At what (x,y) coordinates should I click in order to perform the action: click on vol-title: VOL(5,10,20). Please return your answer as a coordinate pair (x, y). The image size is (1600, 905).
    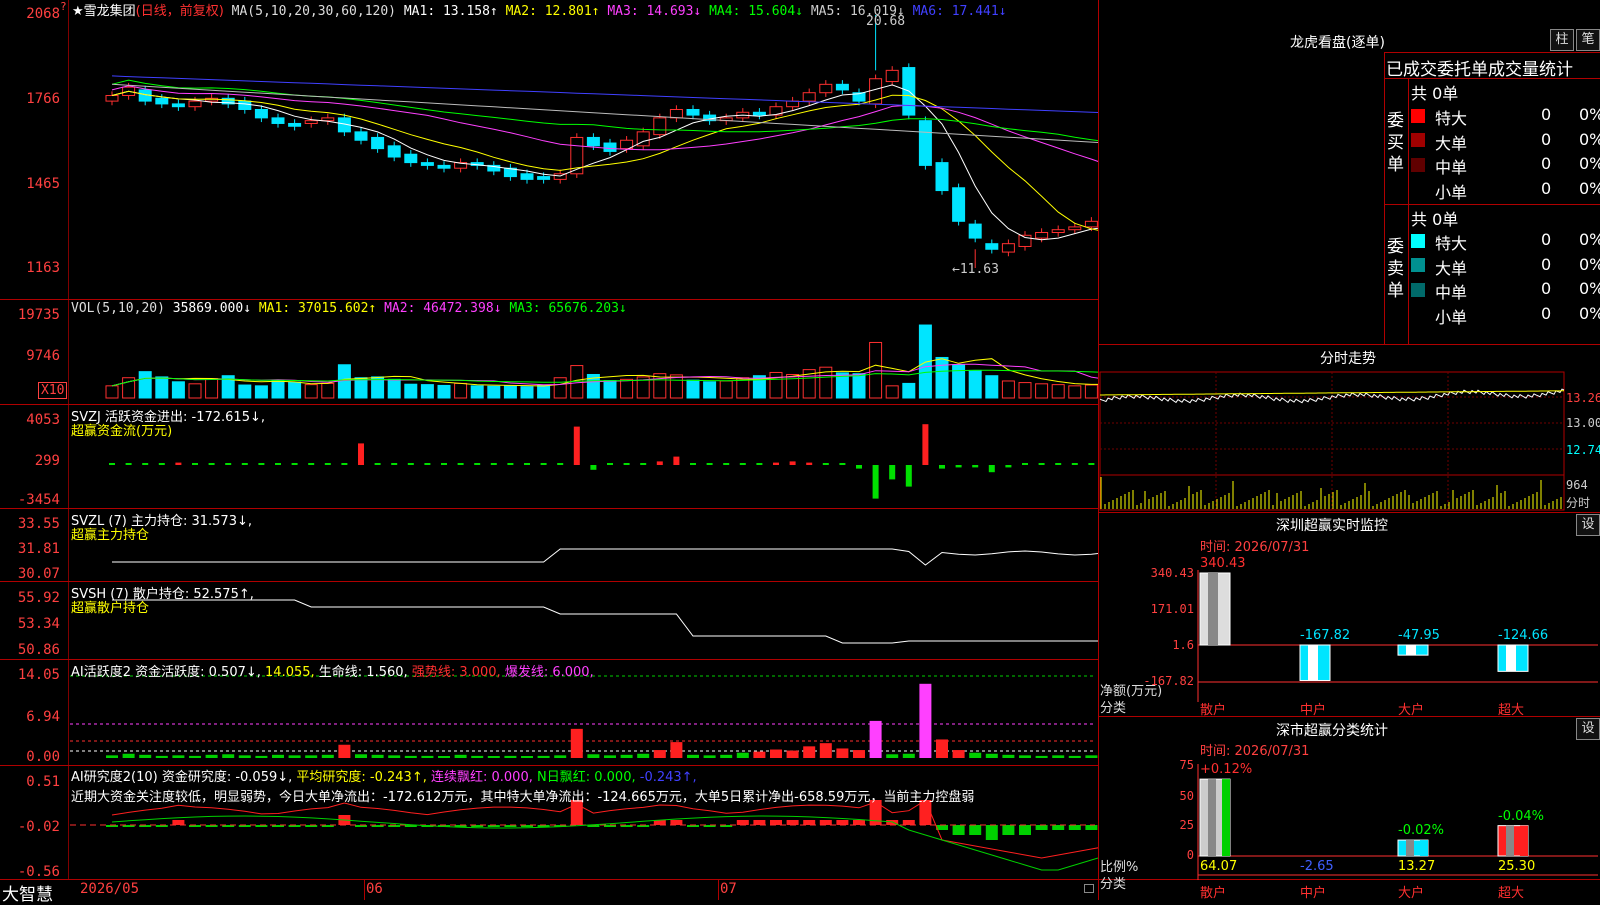
    Looking at the image, I should click on (118, 308).